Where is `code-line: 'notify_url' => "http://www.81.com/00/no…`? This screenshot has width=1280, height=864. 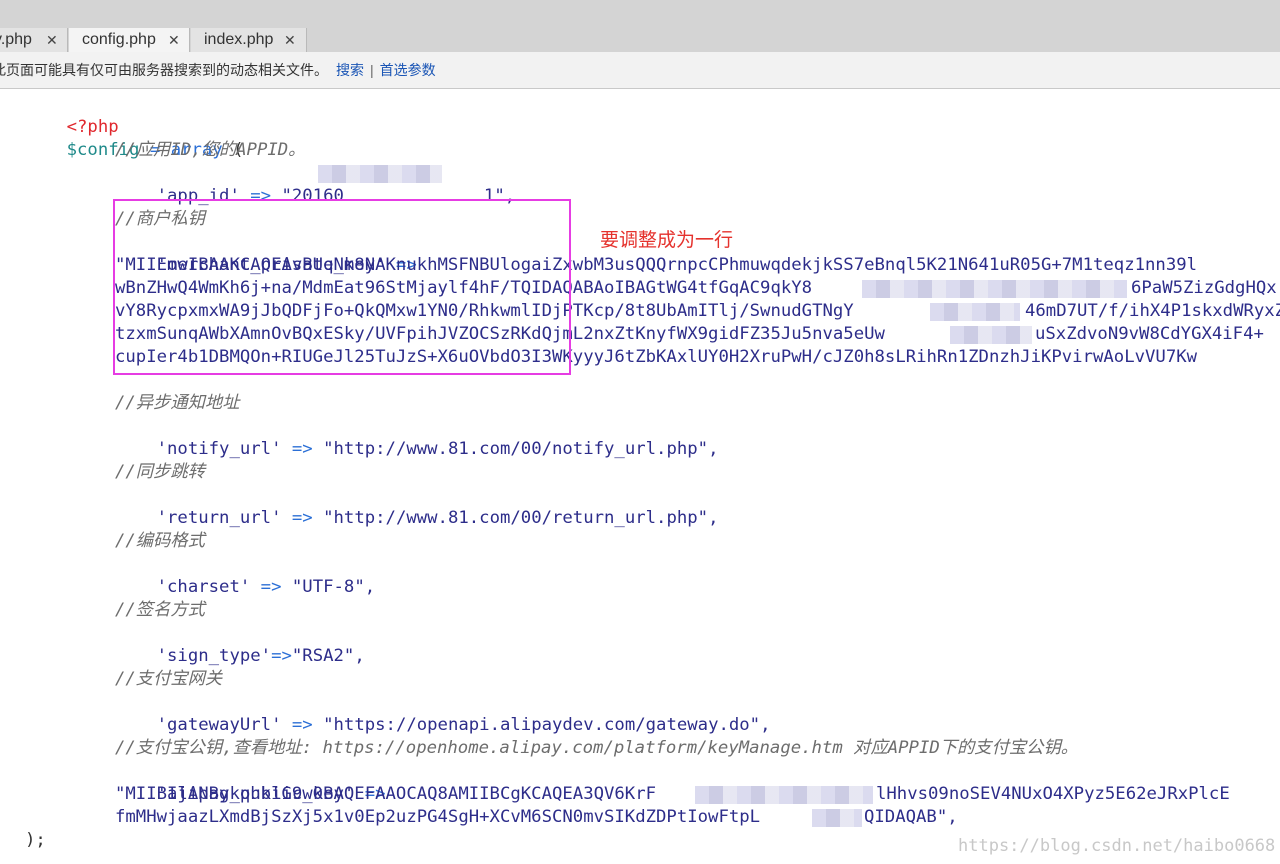
code-line: 'notify_url' => "http://www.81.com/00/no… is located at coordinates (417, 437).